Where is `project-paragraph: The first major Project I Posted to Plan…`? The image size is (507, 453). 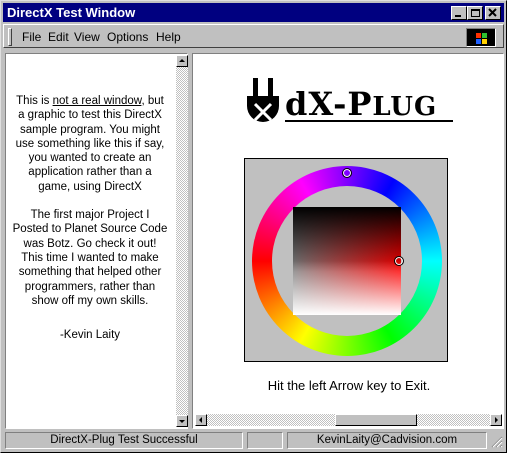 project-paragraph: The first major Project I Posted to Plan… is located at coordinates (90, 258).